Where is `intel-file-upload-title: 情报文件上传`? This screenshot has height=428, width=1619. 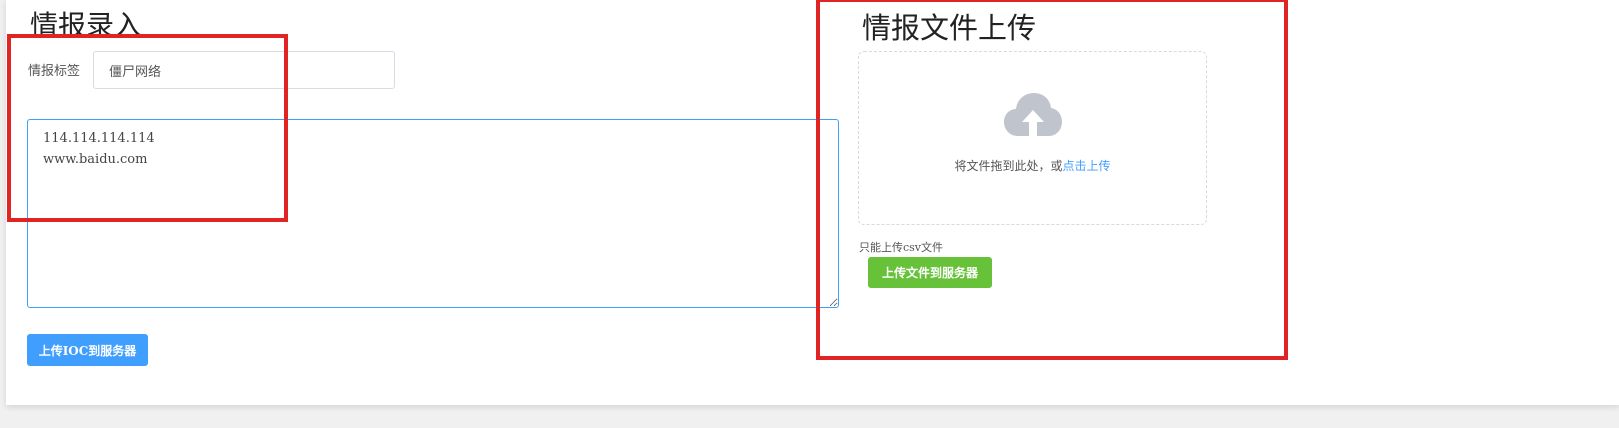 intel-file-upload-title: 情报文件上传 is located at coordinates (949, 28).